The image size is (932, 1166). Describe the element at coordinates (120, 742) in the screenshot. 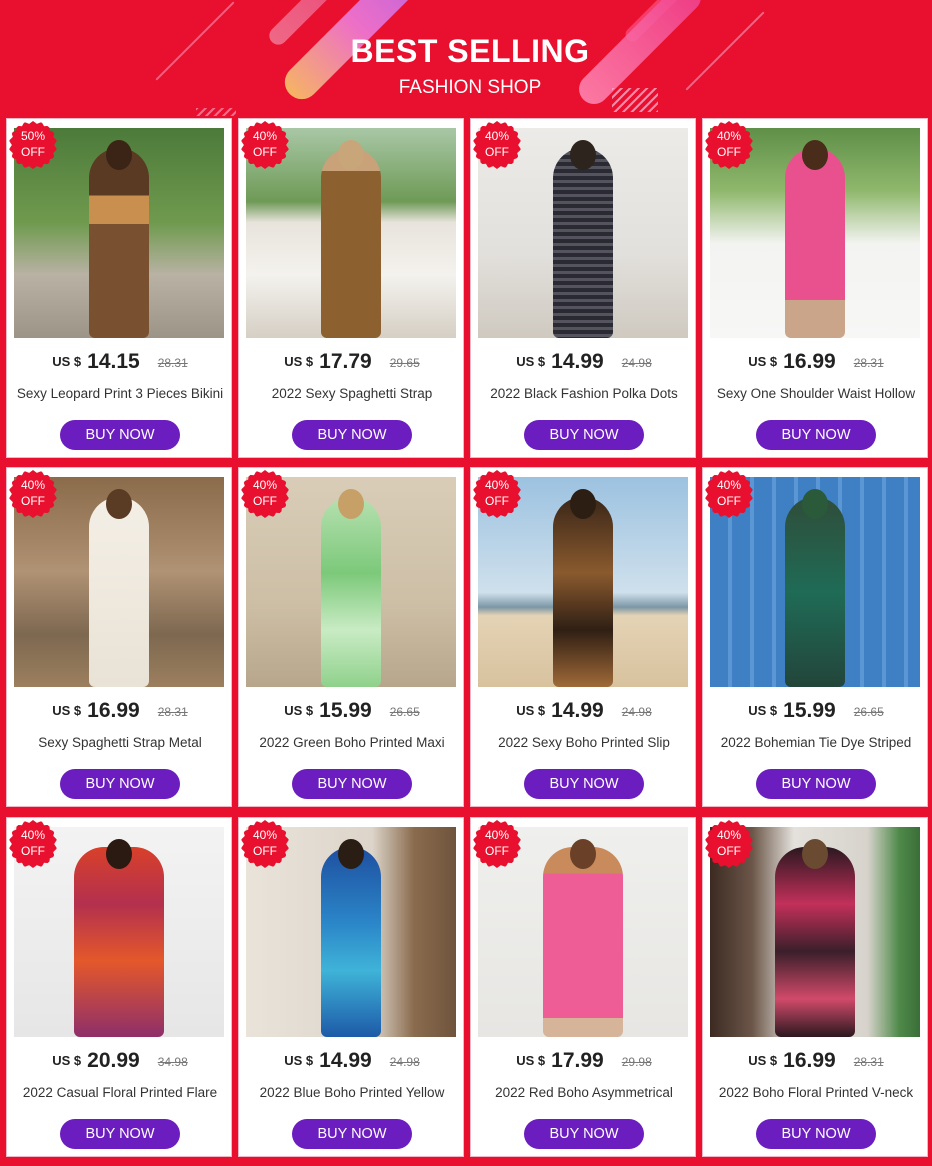

I see `product-name: Sexy Spaghetti Strap Metal` at that location.